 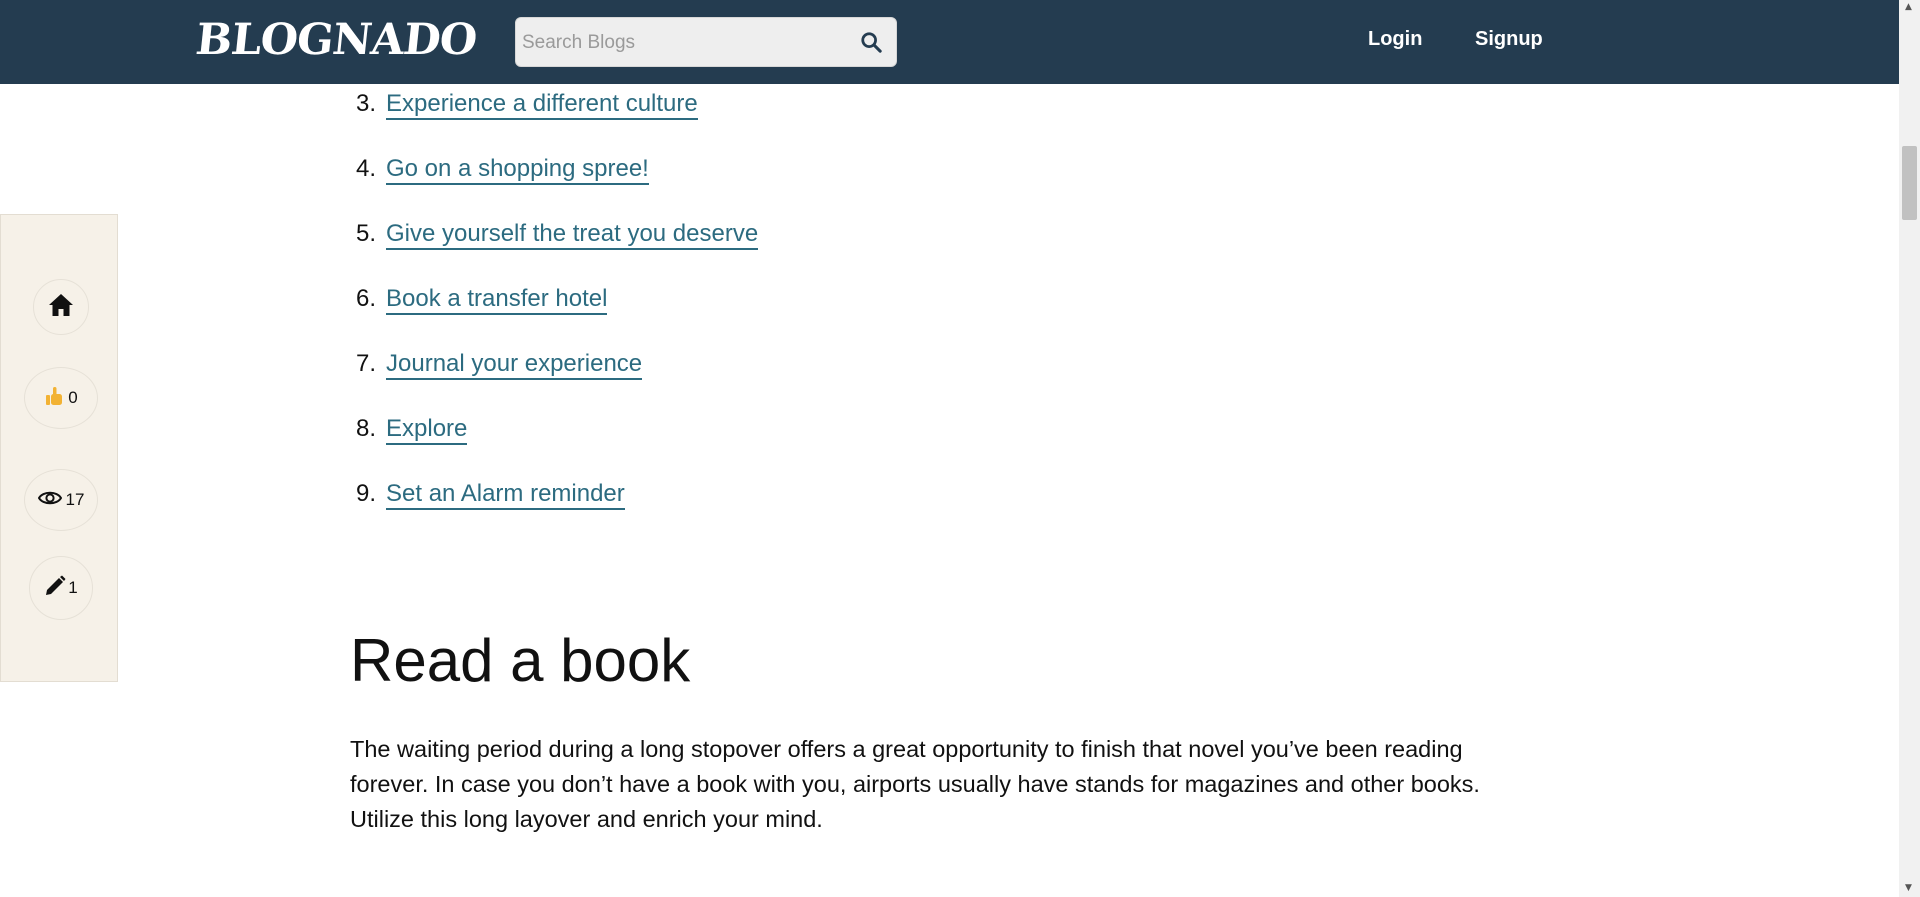 I want to click on list-item-number: 7., so click(x=365, y=363).